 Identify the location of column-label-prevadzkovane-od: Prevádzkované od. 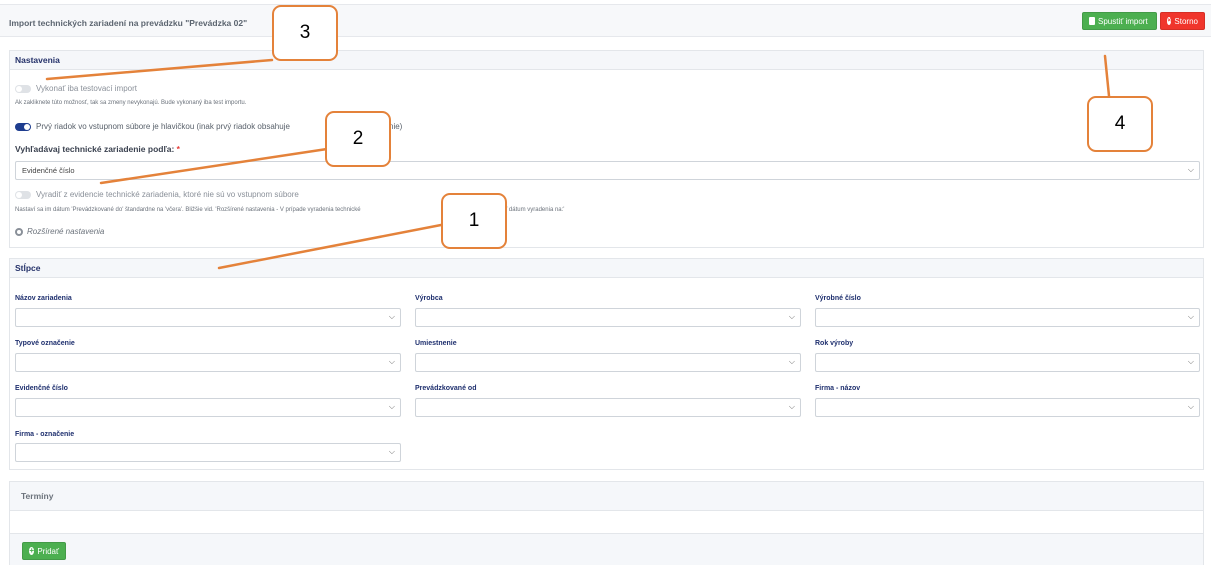
(446, 388).